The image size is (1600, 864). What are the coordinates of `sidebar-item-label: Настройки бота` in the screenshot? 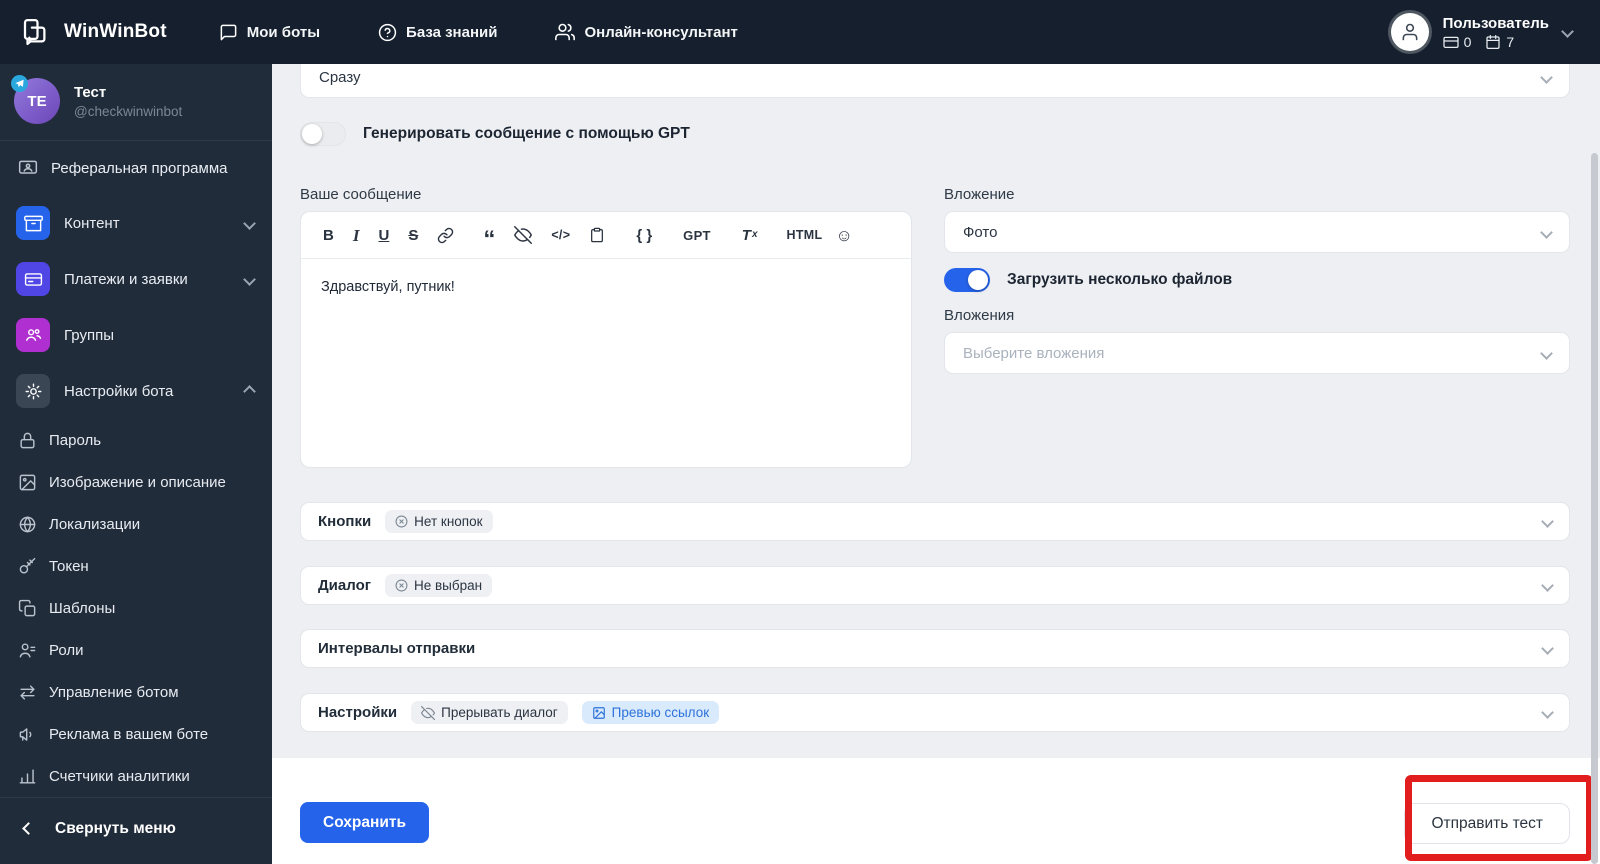 It's located at (119, 391).